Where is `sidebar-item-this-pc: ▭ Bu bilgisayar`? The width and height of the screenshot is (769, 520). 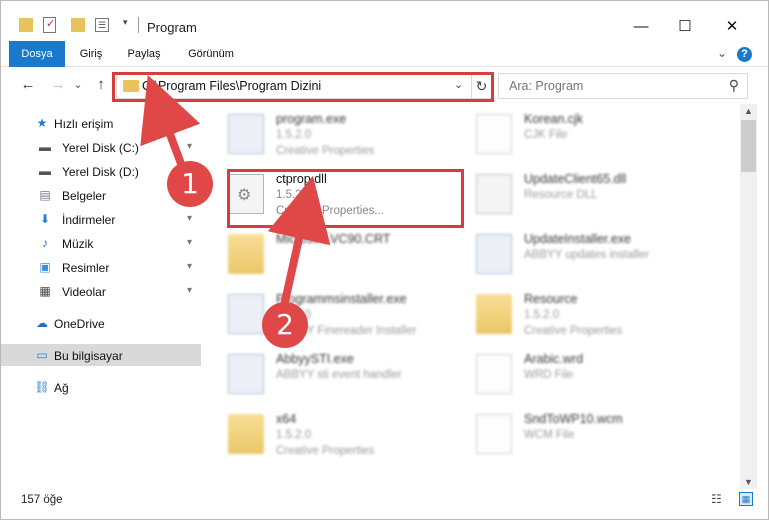
sidebar-item-this-pc: ▭ Bu bilgisayar is located at coordinates (101, 355).